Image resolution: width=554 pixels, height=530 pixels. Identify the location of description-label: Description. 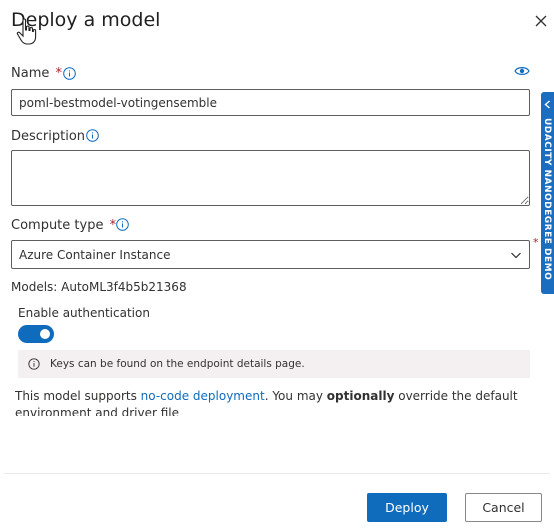
(48, 136).